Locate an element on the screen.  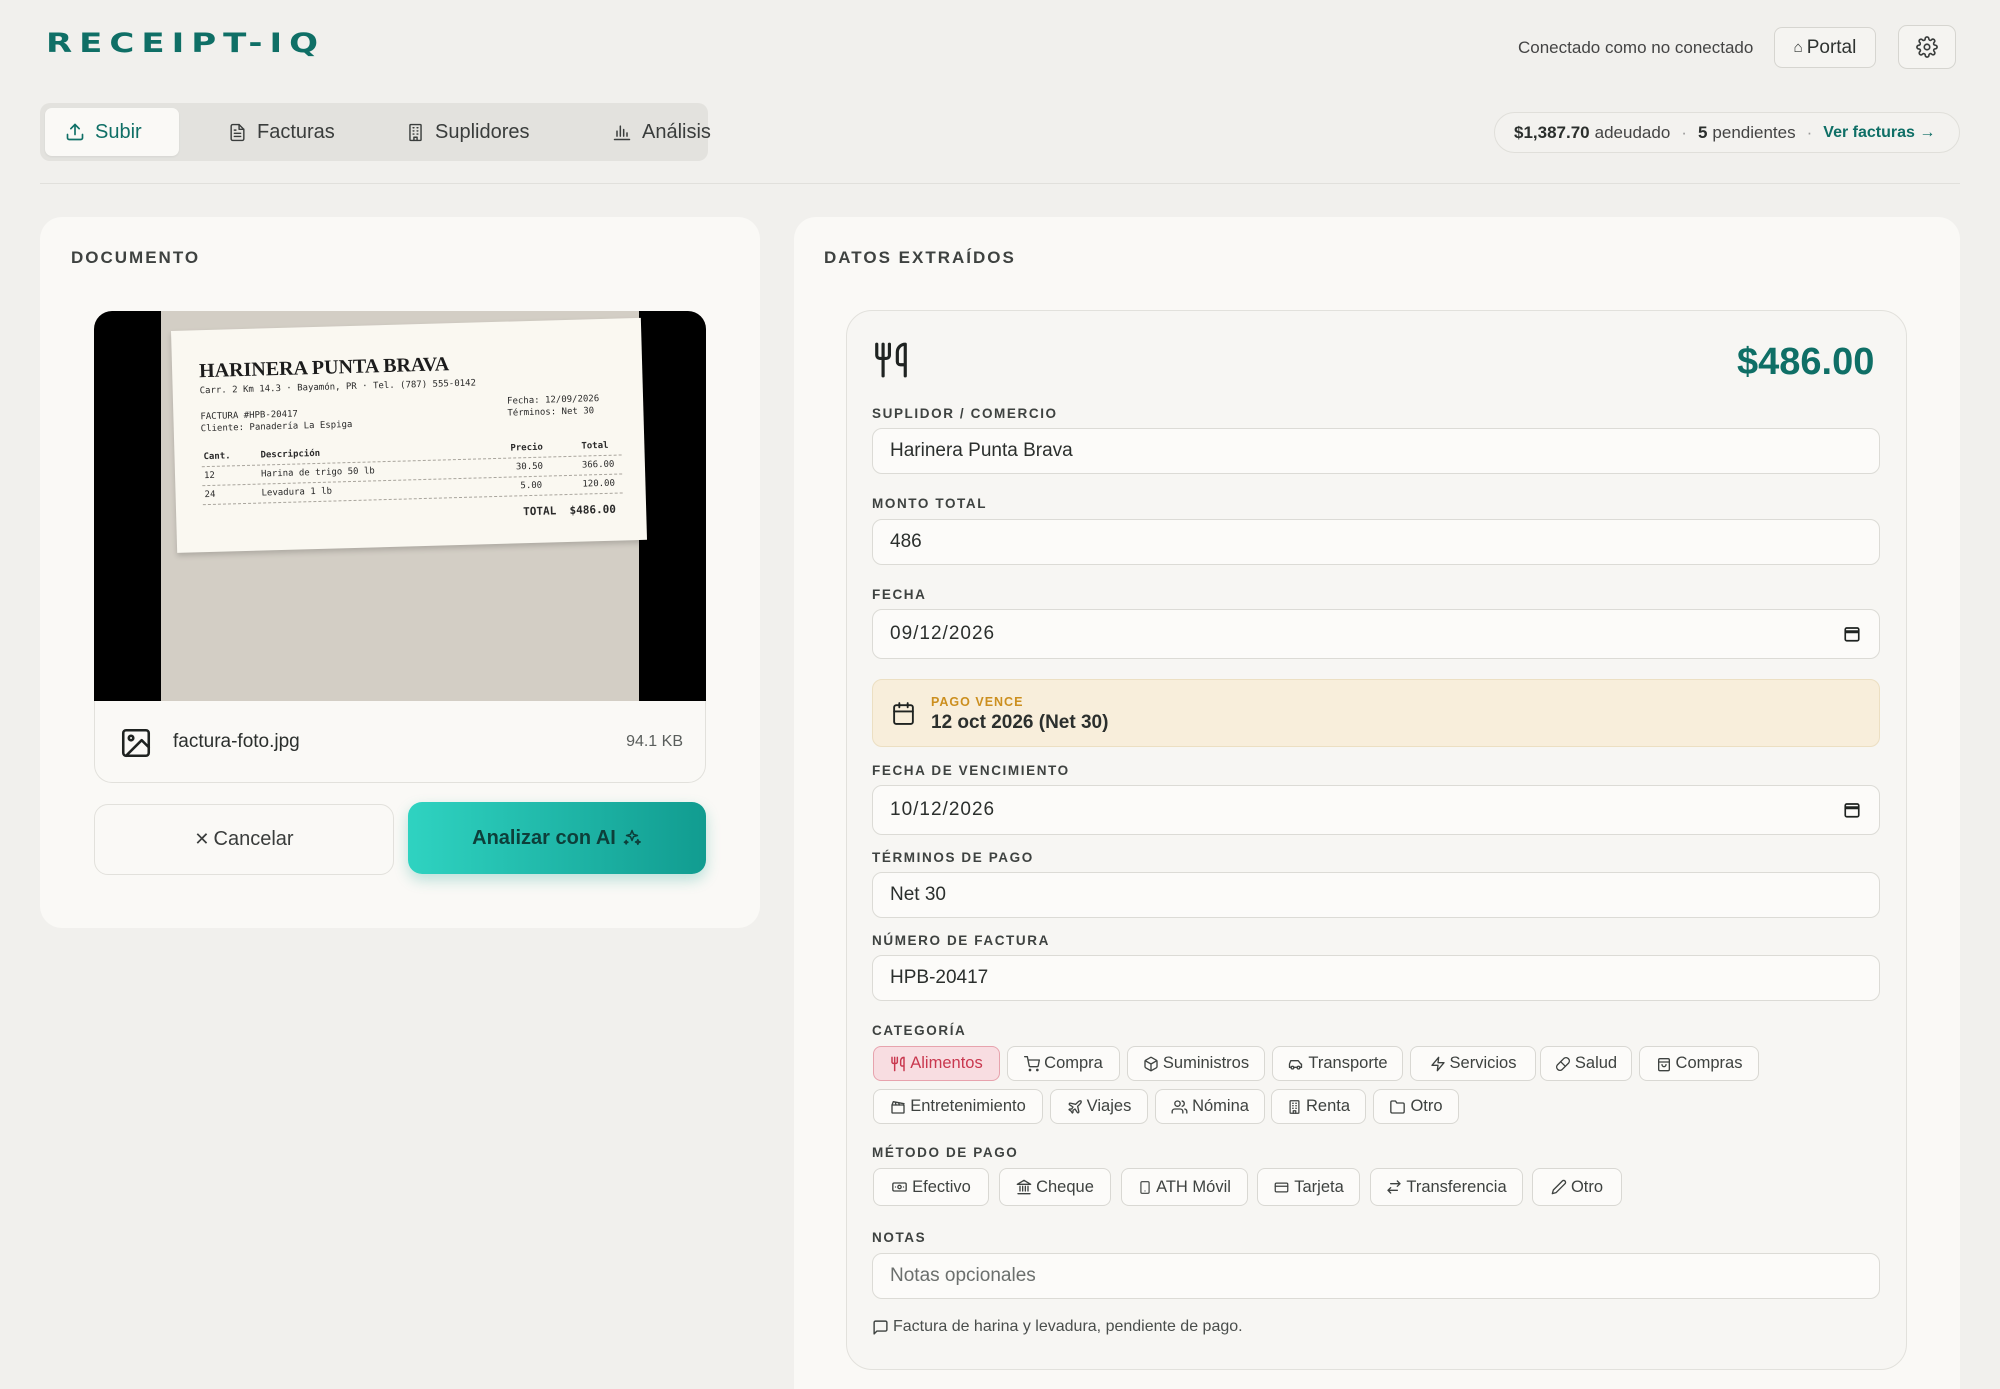
category-chip-entretenimiento: Entretenimiento is located at coordinates (958, 1106).